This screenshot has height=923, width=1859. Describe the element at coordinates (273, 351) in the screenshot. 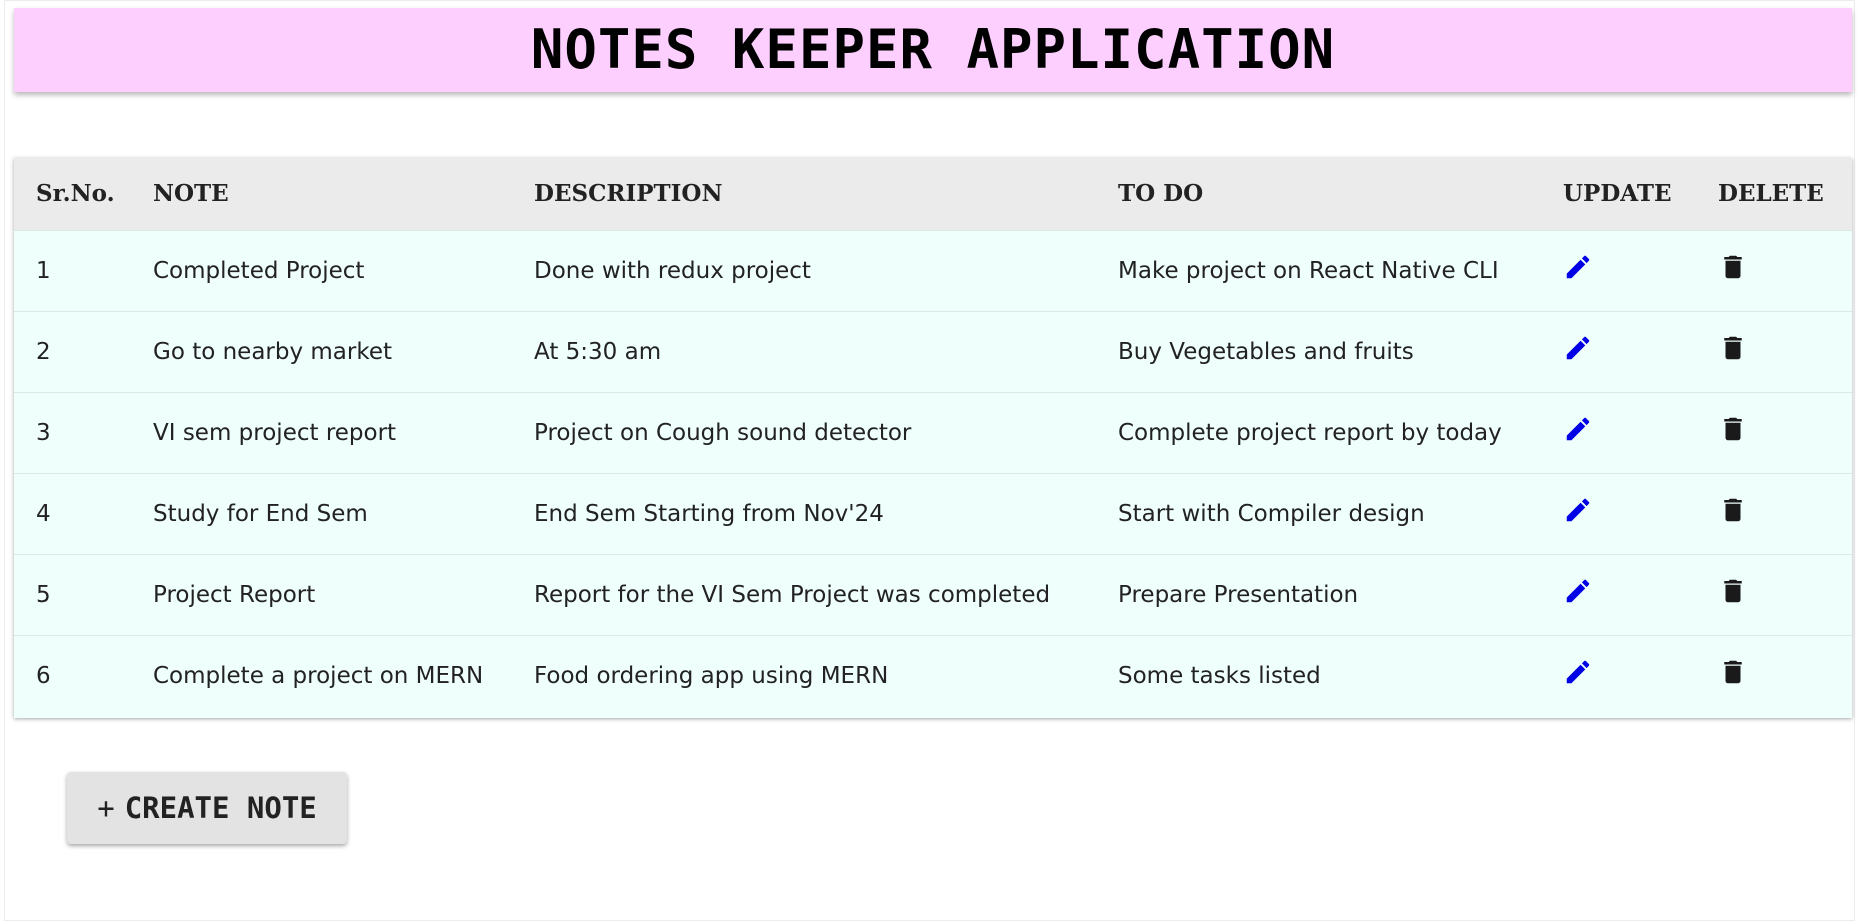

I see `cell-note: Go to nearby market` at that location.